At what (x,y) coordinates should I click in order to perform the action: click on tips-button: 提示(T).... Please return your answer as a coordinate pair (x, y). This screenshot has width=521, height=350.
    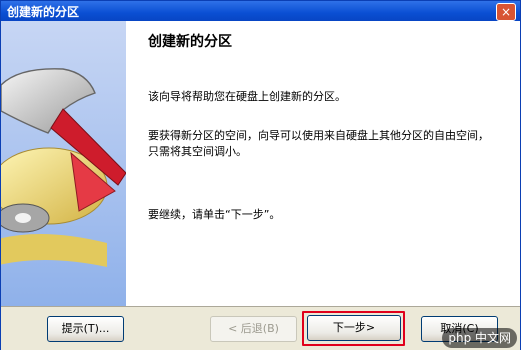
    Looking at the image, I should click on (85, 329).